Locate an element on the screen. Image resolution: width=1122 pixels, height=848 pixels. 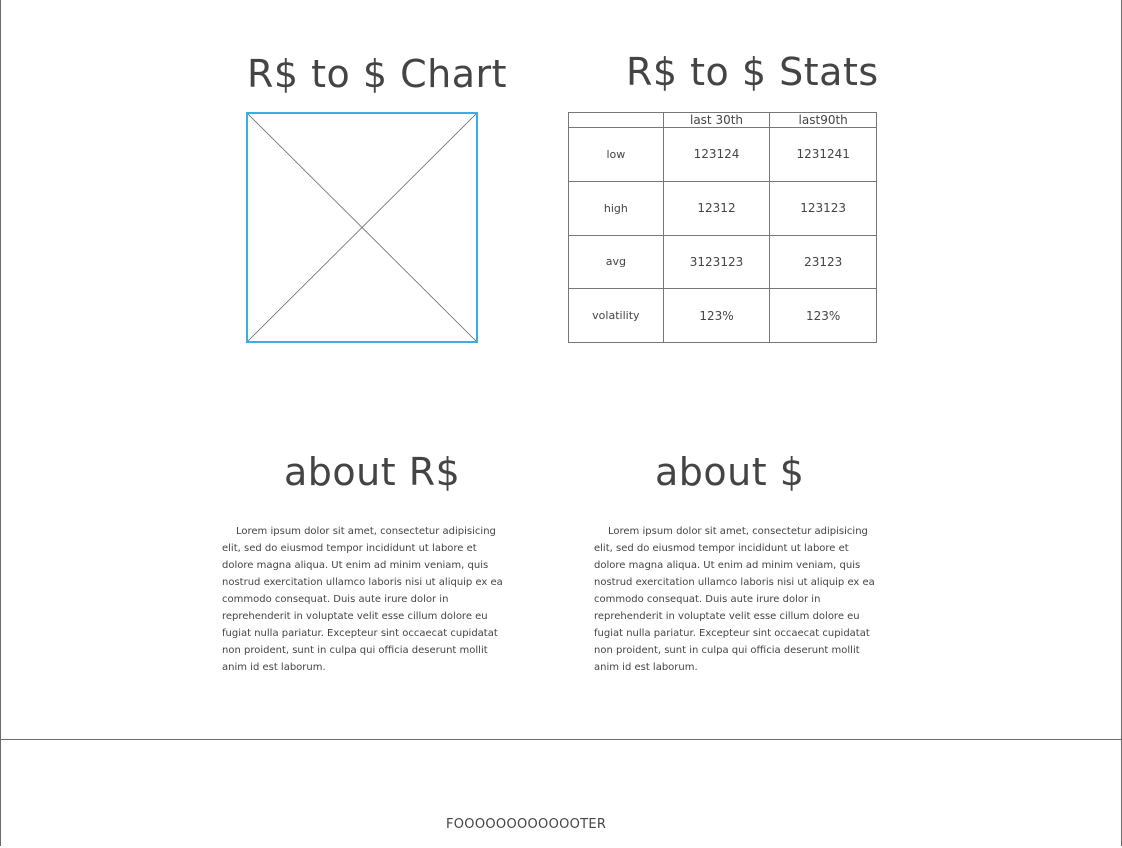
stats-title: R$ to $ Stats is located at coordinates (752, 72).